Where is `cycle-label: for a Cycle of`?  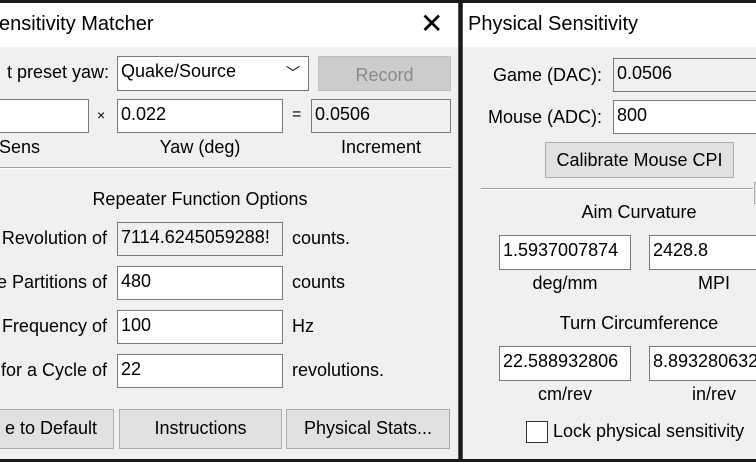 cycle-label: for a Cycle of is located at coordinates (53, 370).